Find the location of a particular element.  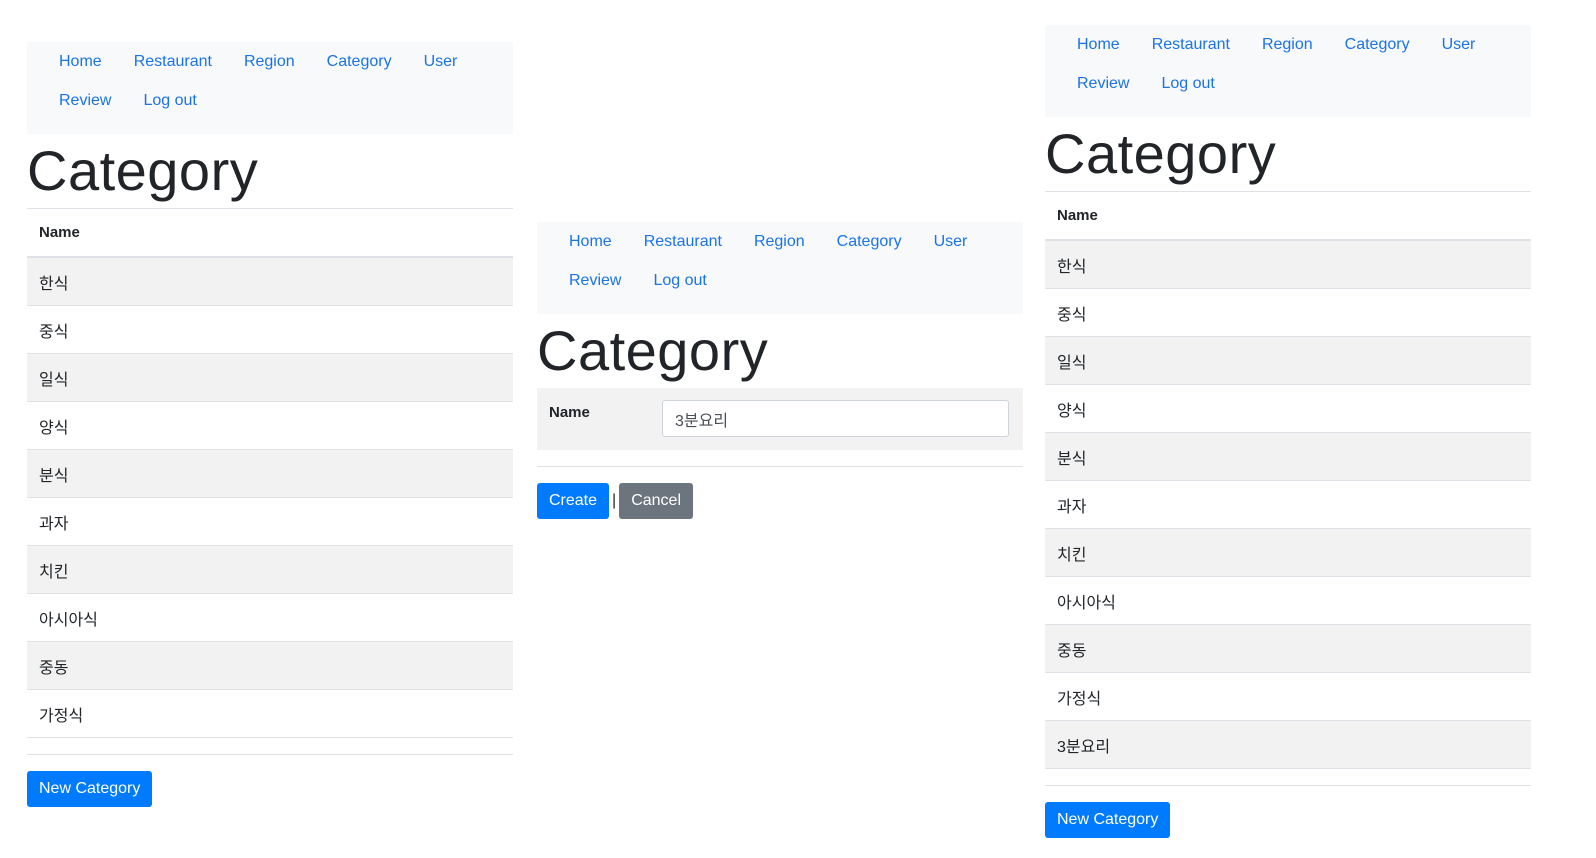

name-label: Name is located at coordinates (569, 412).